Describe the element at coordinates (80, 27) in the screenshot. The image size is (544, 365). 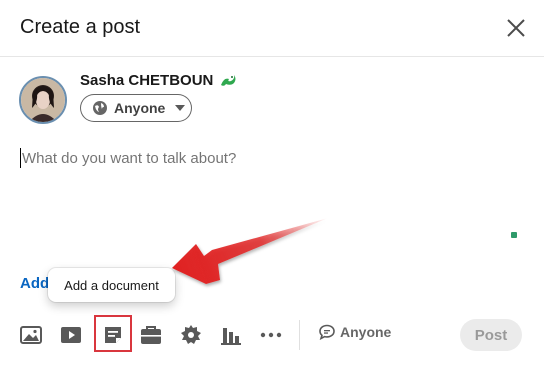
I see `modal-title: Create a post` at that location.